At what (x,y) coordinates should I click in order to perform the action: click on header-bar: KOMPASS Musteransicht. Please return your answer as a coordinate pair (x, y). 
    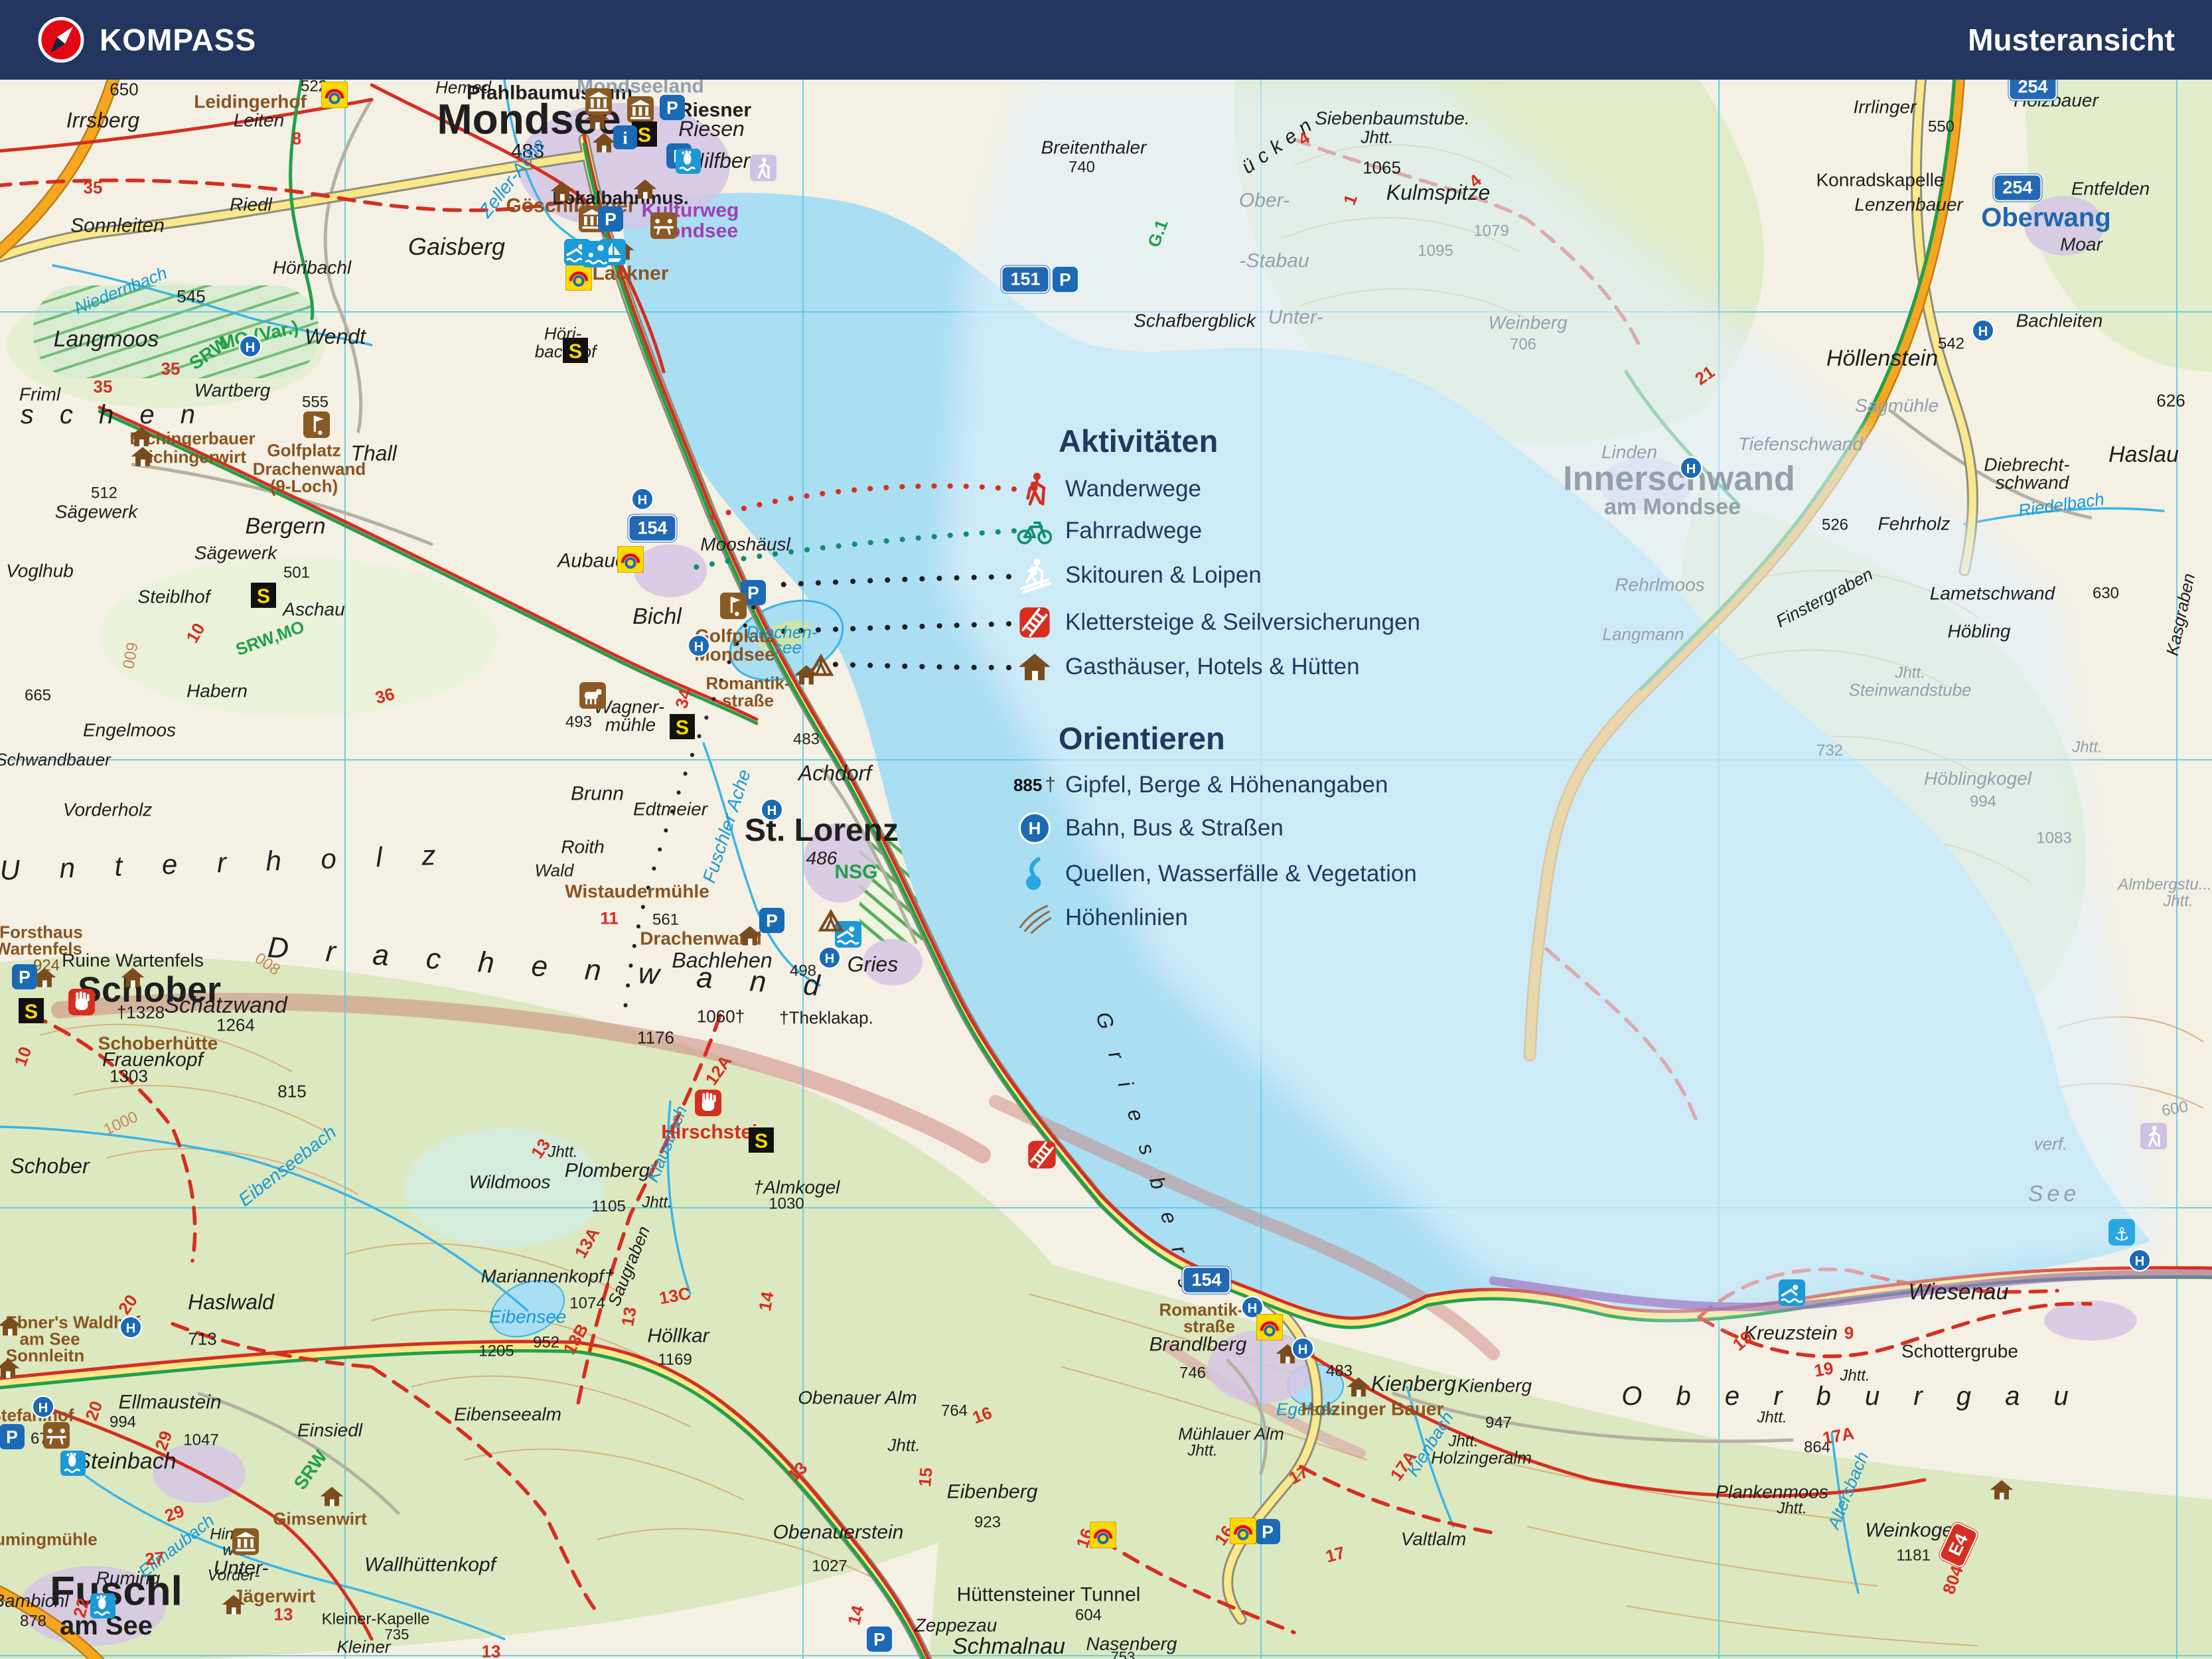
    Looking at the image, I should click on (1106, 40).